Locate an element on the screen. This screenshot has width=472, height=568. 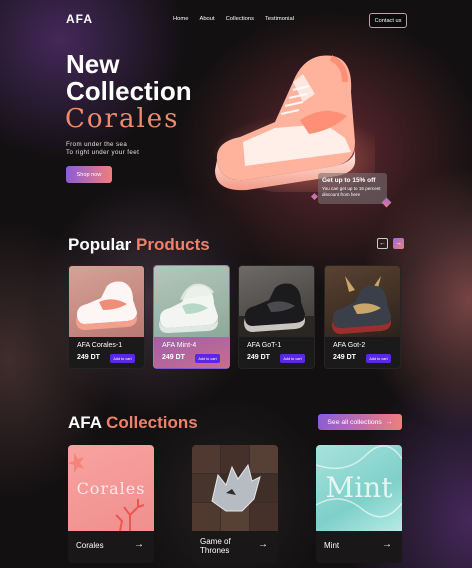
hero-title: New Collection is located at coordinates (129, 78).